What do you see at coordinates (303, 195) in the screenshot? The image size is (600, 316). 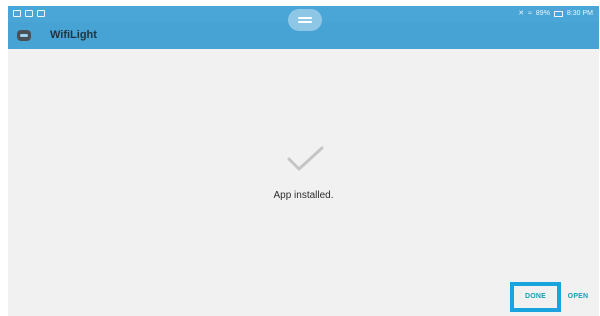 I see `install-message: App installed.` at bounding box center [303, 195].